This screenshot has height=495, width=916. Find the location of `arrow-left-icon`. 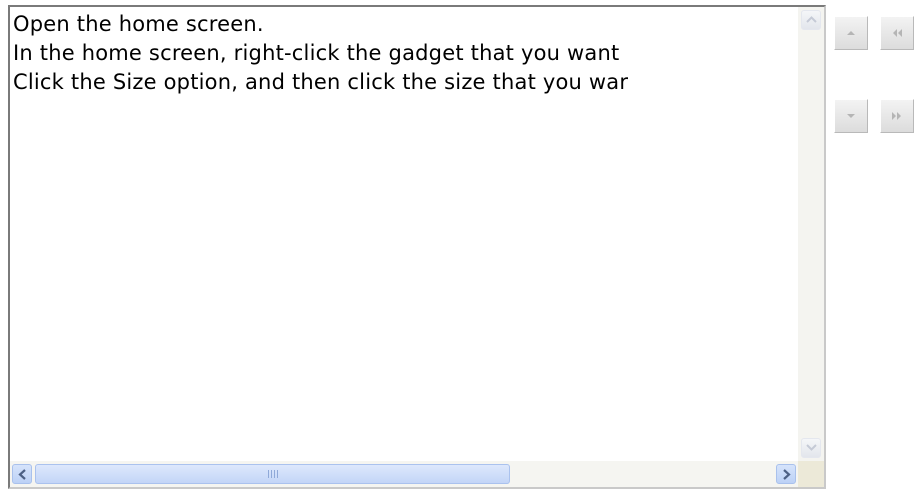

arrow-left-icon is located at coordinates (22, 474).